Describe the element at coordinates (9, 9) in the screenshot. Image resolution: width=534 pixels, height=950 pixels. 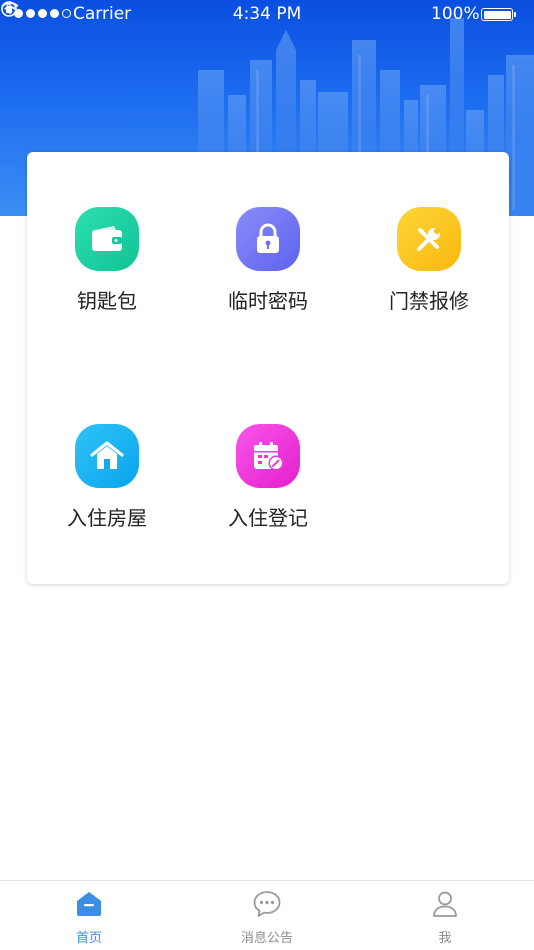
I see `rotation-lock-icon` at that location.